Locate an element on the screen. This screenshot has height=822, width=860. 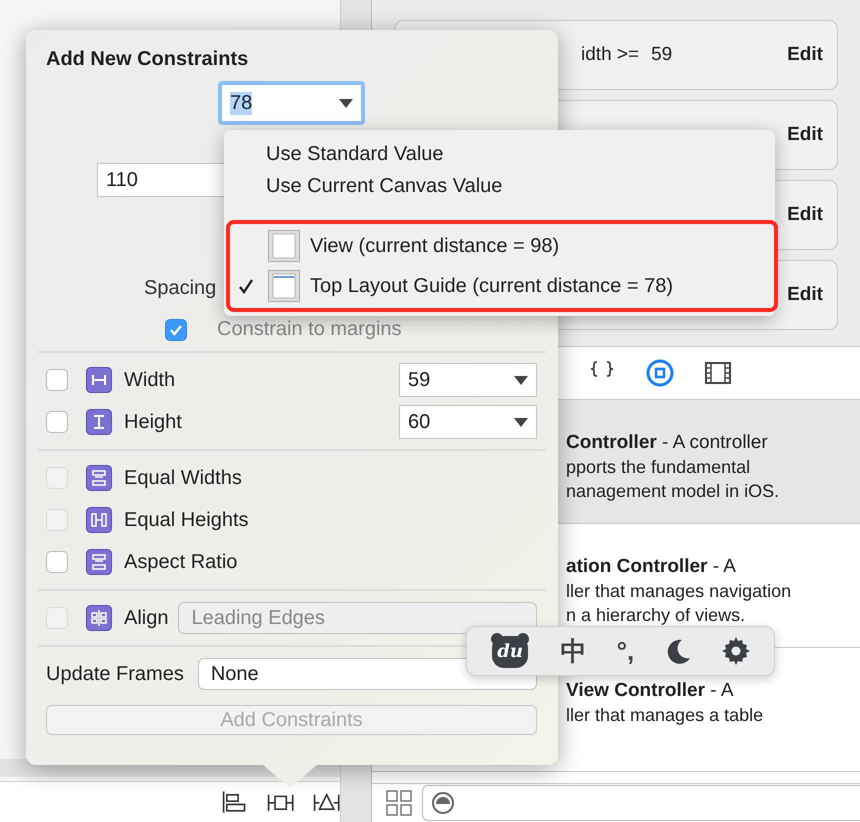
popover-pointer is located at coordinates (290, 776).